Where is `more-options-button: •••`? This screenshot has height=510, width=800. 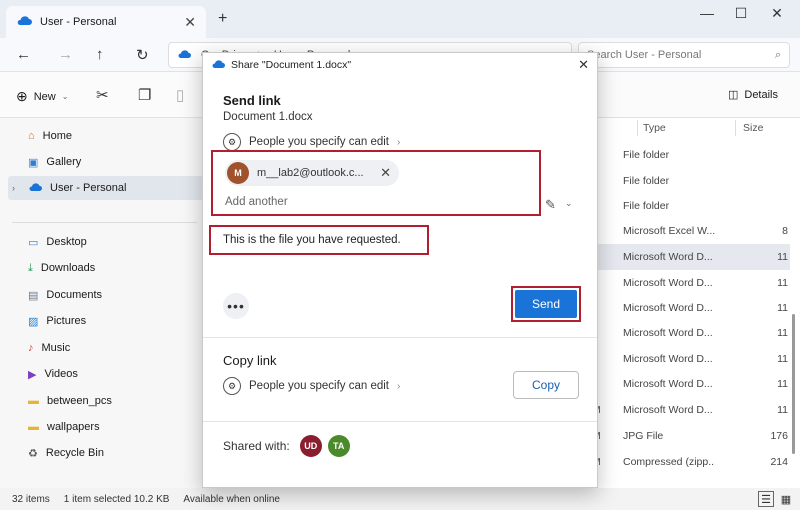
more-options-button: ••• is located at coordinates (236, 306).